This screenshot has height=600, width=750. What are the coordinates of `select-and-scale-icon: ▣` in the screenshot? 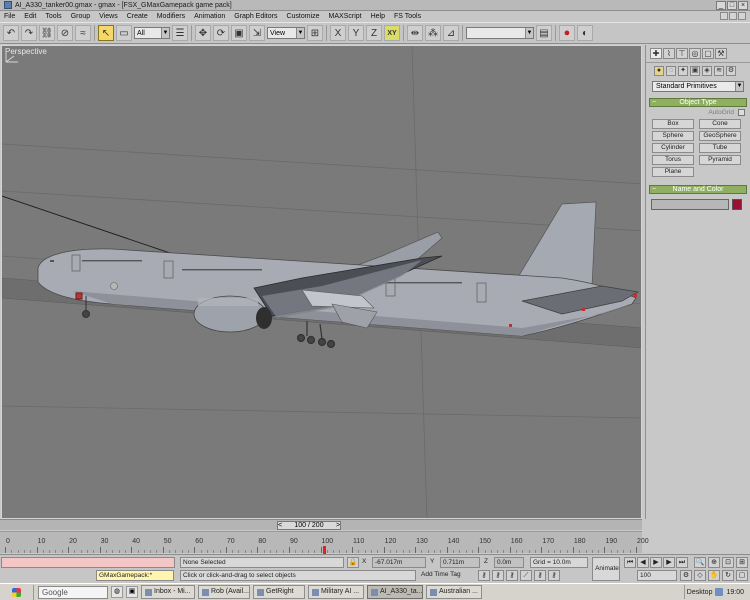 It's located at (239, 33).